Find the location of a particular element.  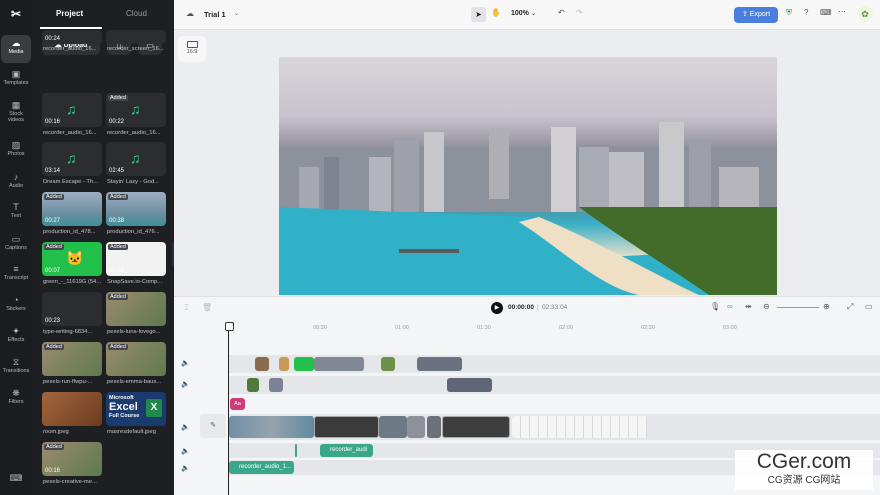

export-button: ⇪ Export is located at coordinates (756, 15).